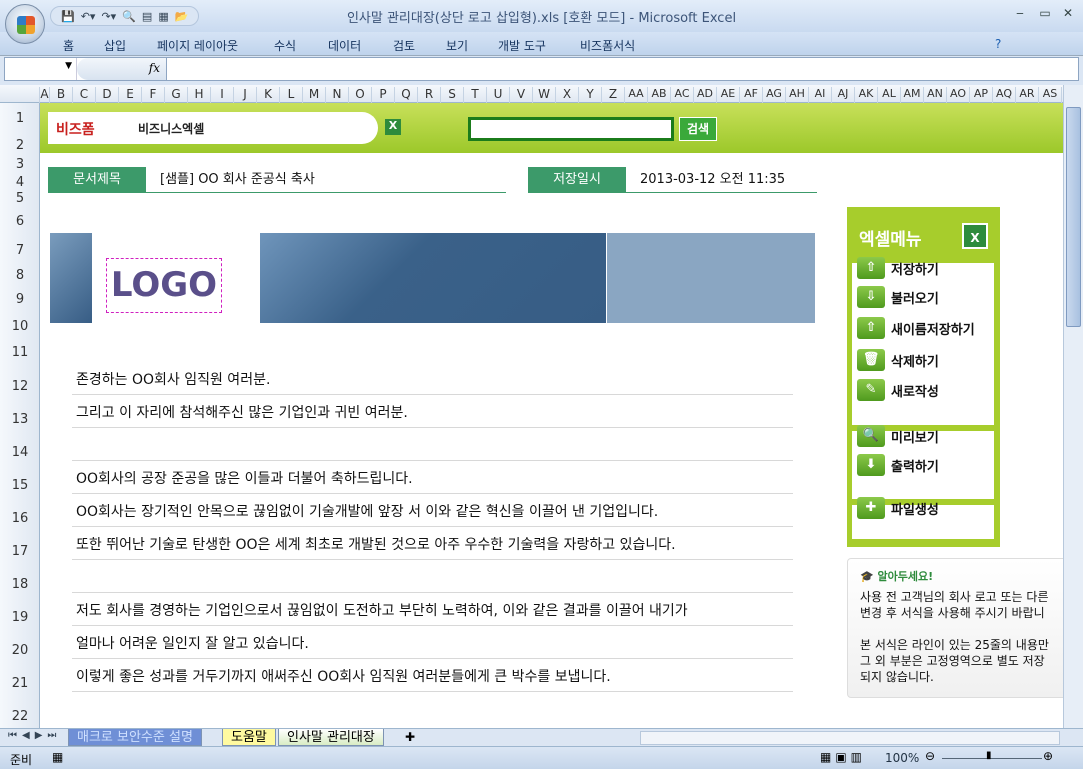 The width and height of the screenshot is (1083, 769). What do you see at coordinates (898, 436) in the screenshot?
I see `menu-item: 🔍 미리보기` at bounding box center [898, 436].